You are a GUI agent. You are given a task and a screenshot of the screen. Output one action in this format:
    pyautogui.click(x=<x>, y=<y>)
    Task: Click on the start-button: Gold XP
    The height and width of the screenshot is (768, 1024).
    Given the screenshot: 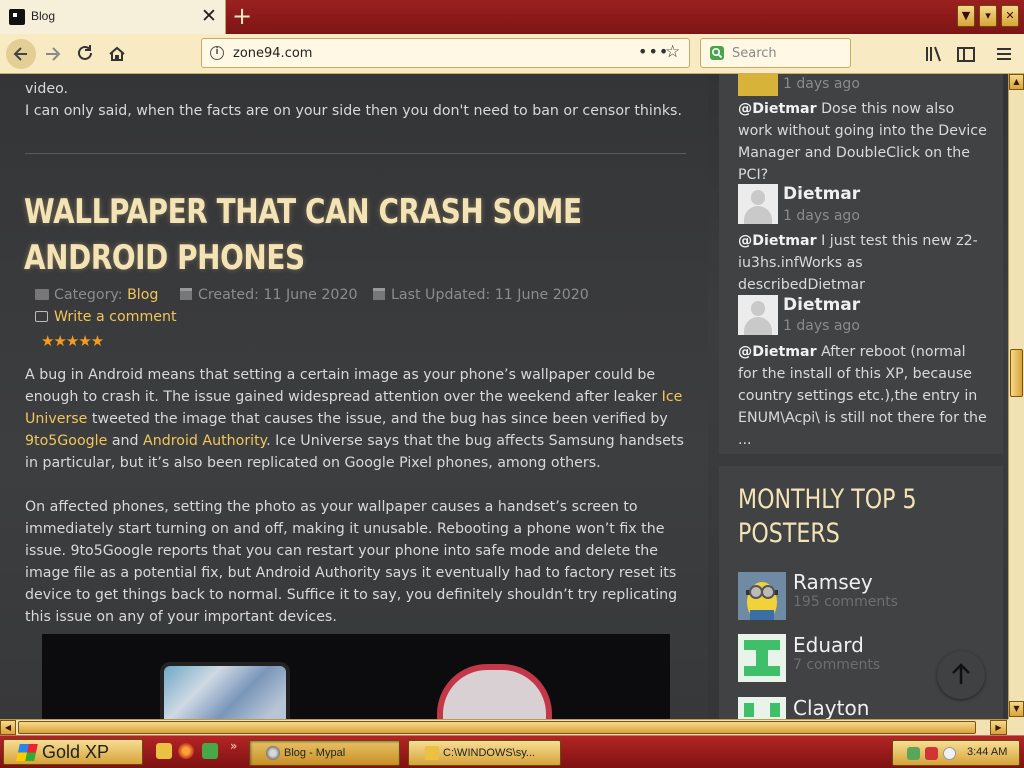 What is the action you would take?
    pyautogui.click(x=73, y=752)
    